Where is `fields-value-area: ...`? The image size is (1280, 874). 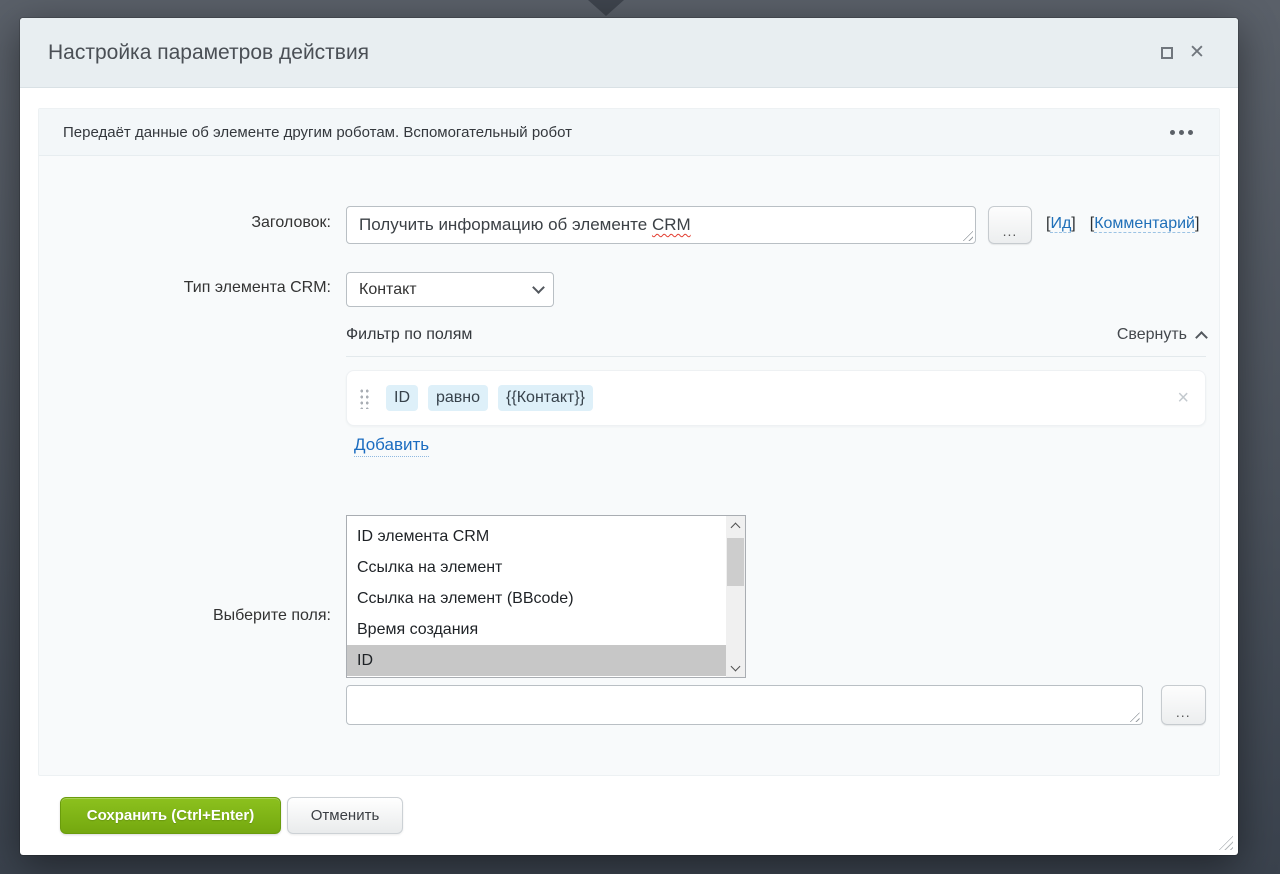
fields-value-area: ... is located at coordinates (776, 705).